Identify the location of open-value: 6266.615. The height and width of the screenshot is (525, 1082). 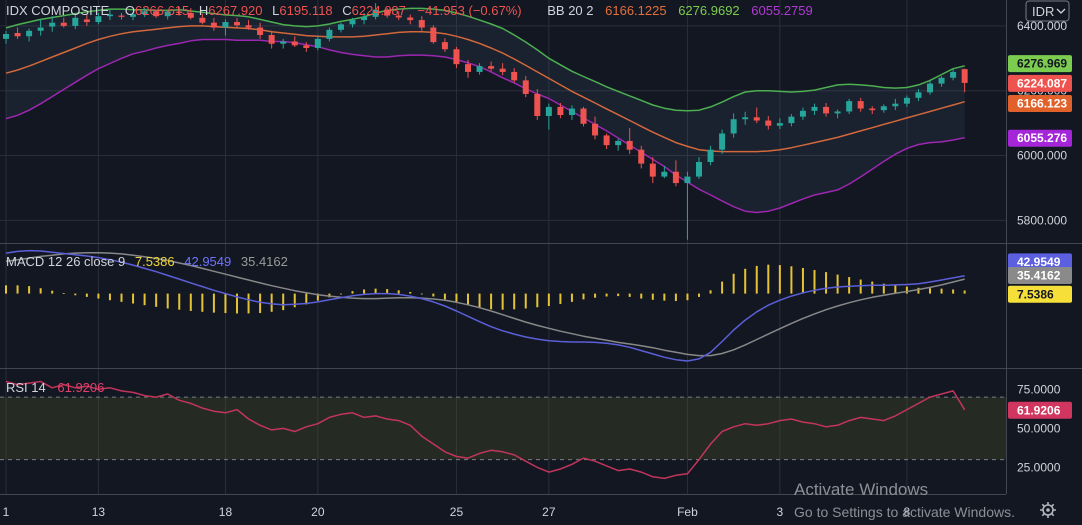
(162, 10).